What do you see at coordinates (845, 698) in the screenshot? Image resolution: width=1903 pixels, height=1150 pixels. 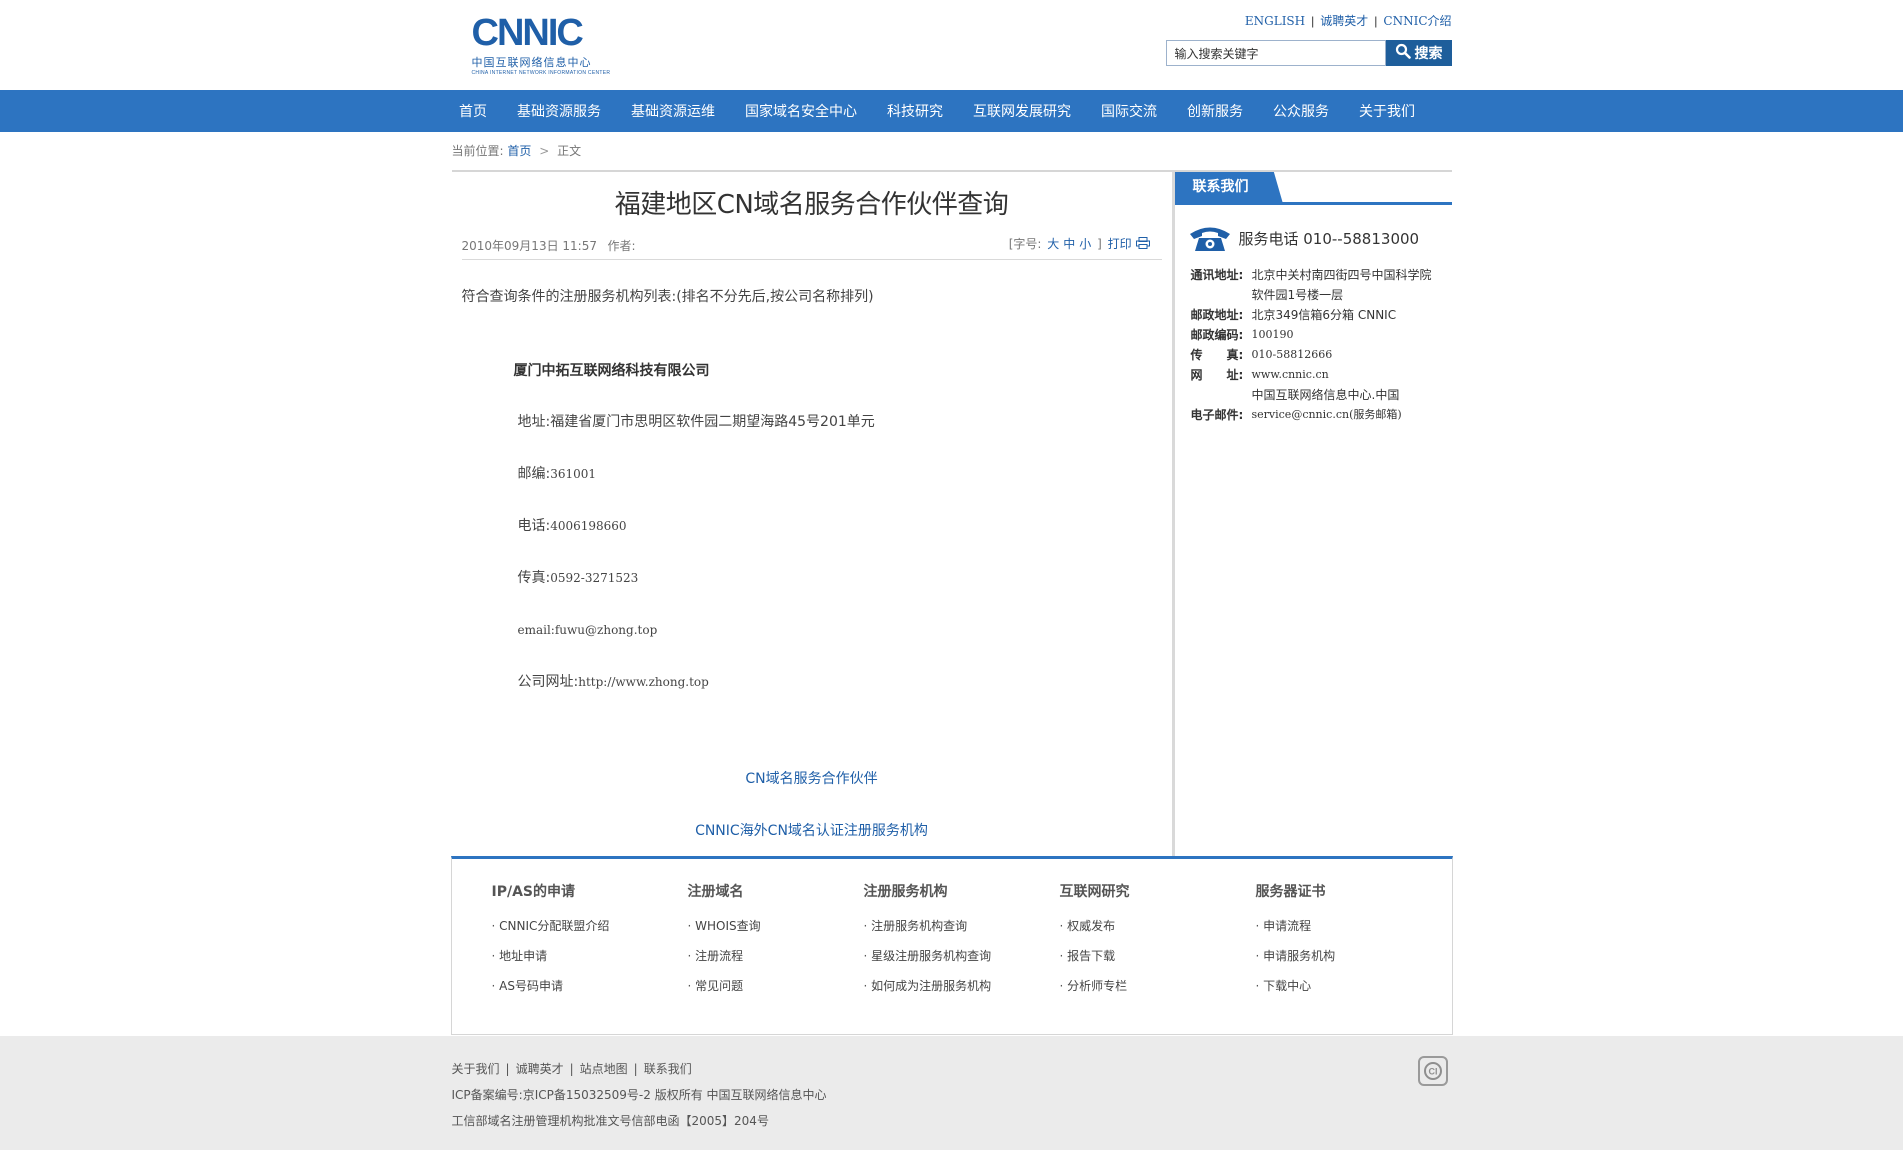 I see `company-website: 公司网址:http://www.zhong.top` at bounding box center [845, 698].